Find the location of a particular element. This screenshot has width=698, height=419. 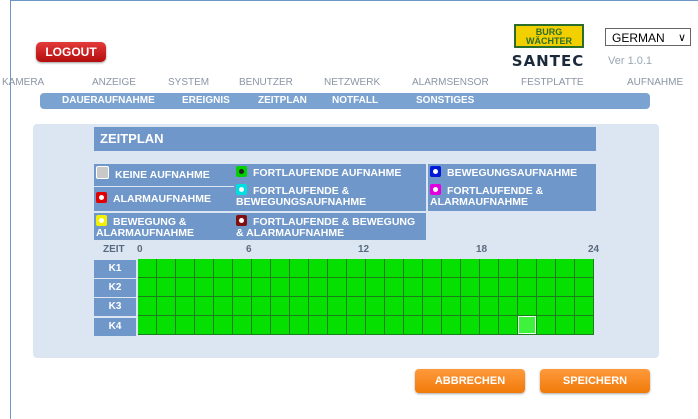

legend-alarmaufnahme: ALARMAUFNAHME is located at coordinates (164, 199).